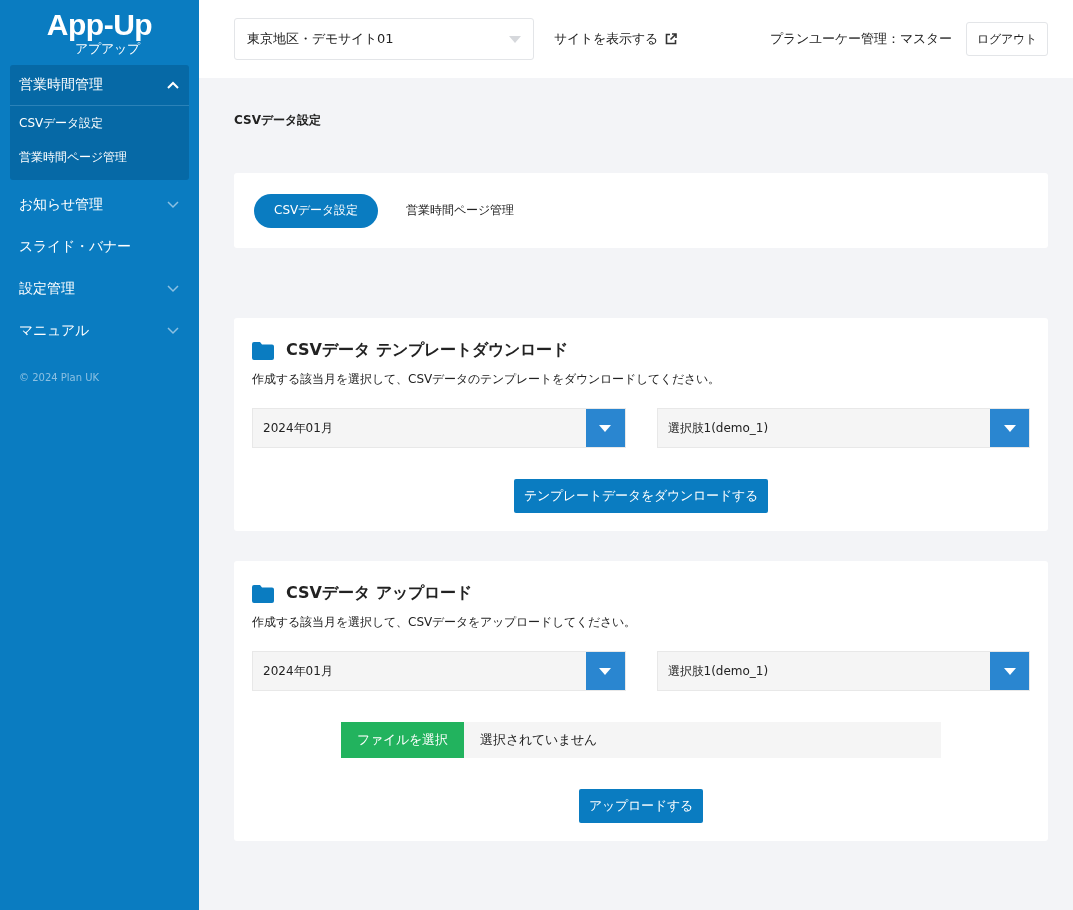  Describe the element at coordinates (427, 350) in the screenshot. I see `section-title: CSVデータ テンプレートダウンロード` at that location.